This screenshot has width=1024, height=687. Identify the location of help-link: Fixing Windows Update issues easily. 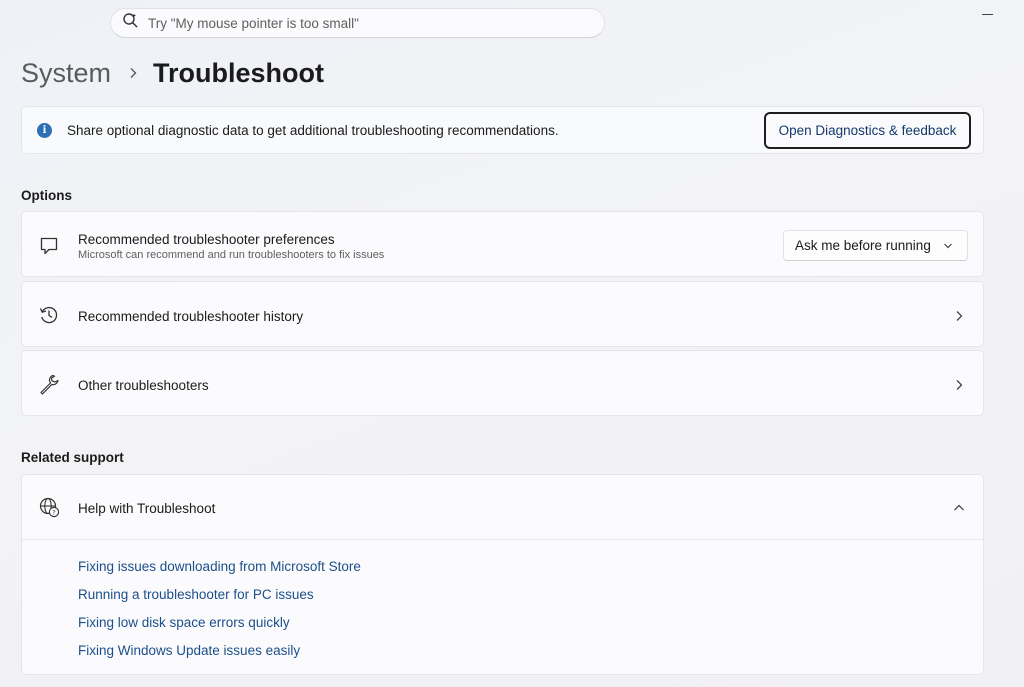
(219, 657).